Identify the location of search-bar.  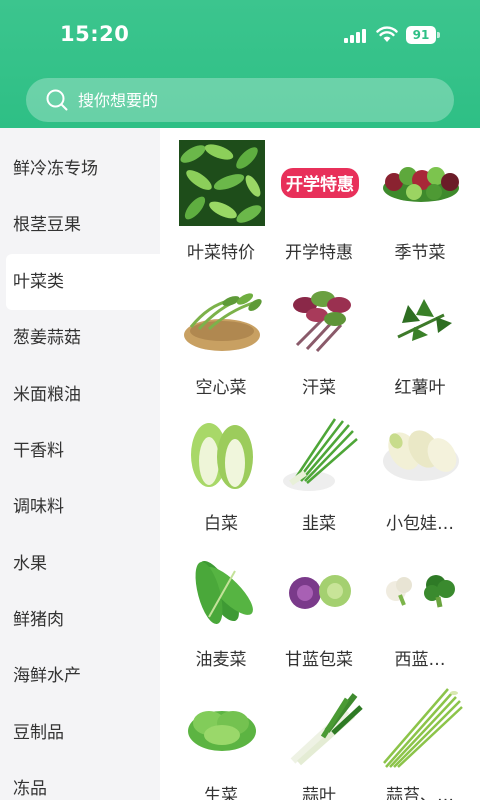
(240, 100).